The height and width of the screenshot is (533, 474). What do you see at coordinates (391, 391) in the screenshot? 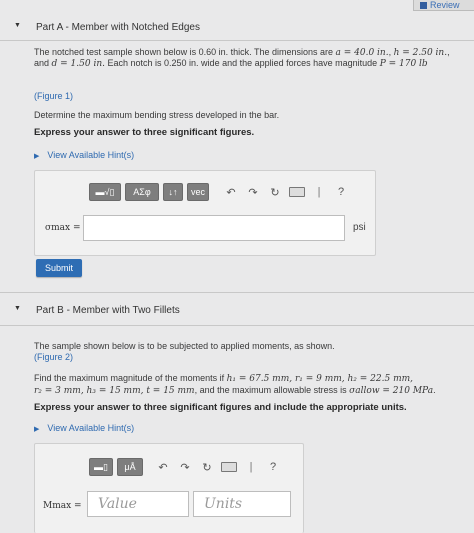
I see `sigma-allow: σallow = 210 MPa` at bounding box center [391, 391].